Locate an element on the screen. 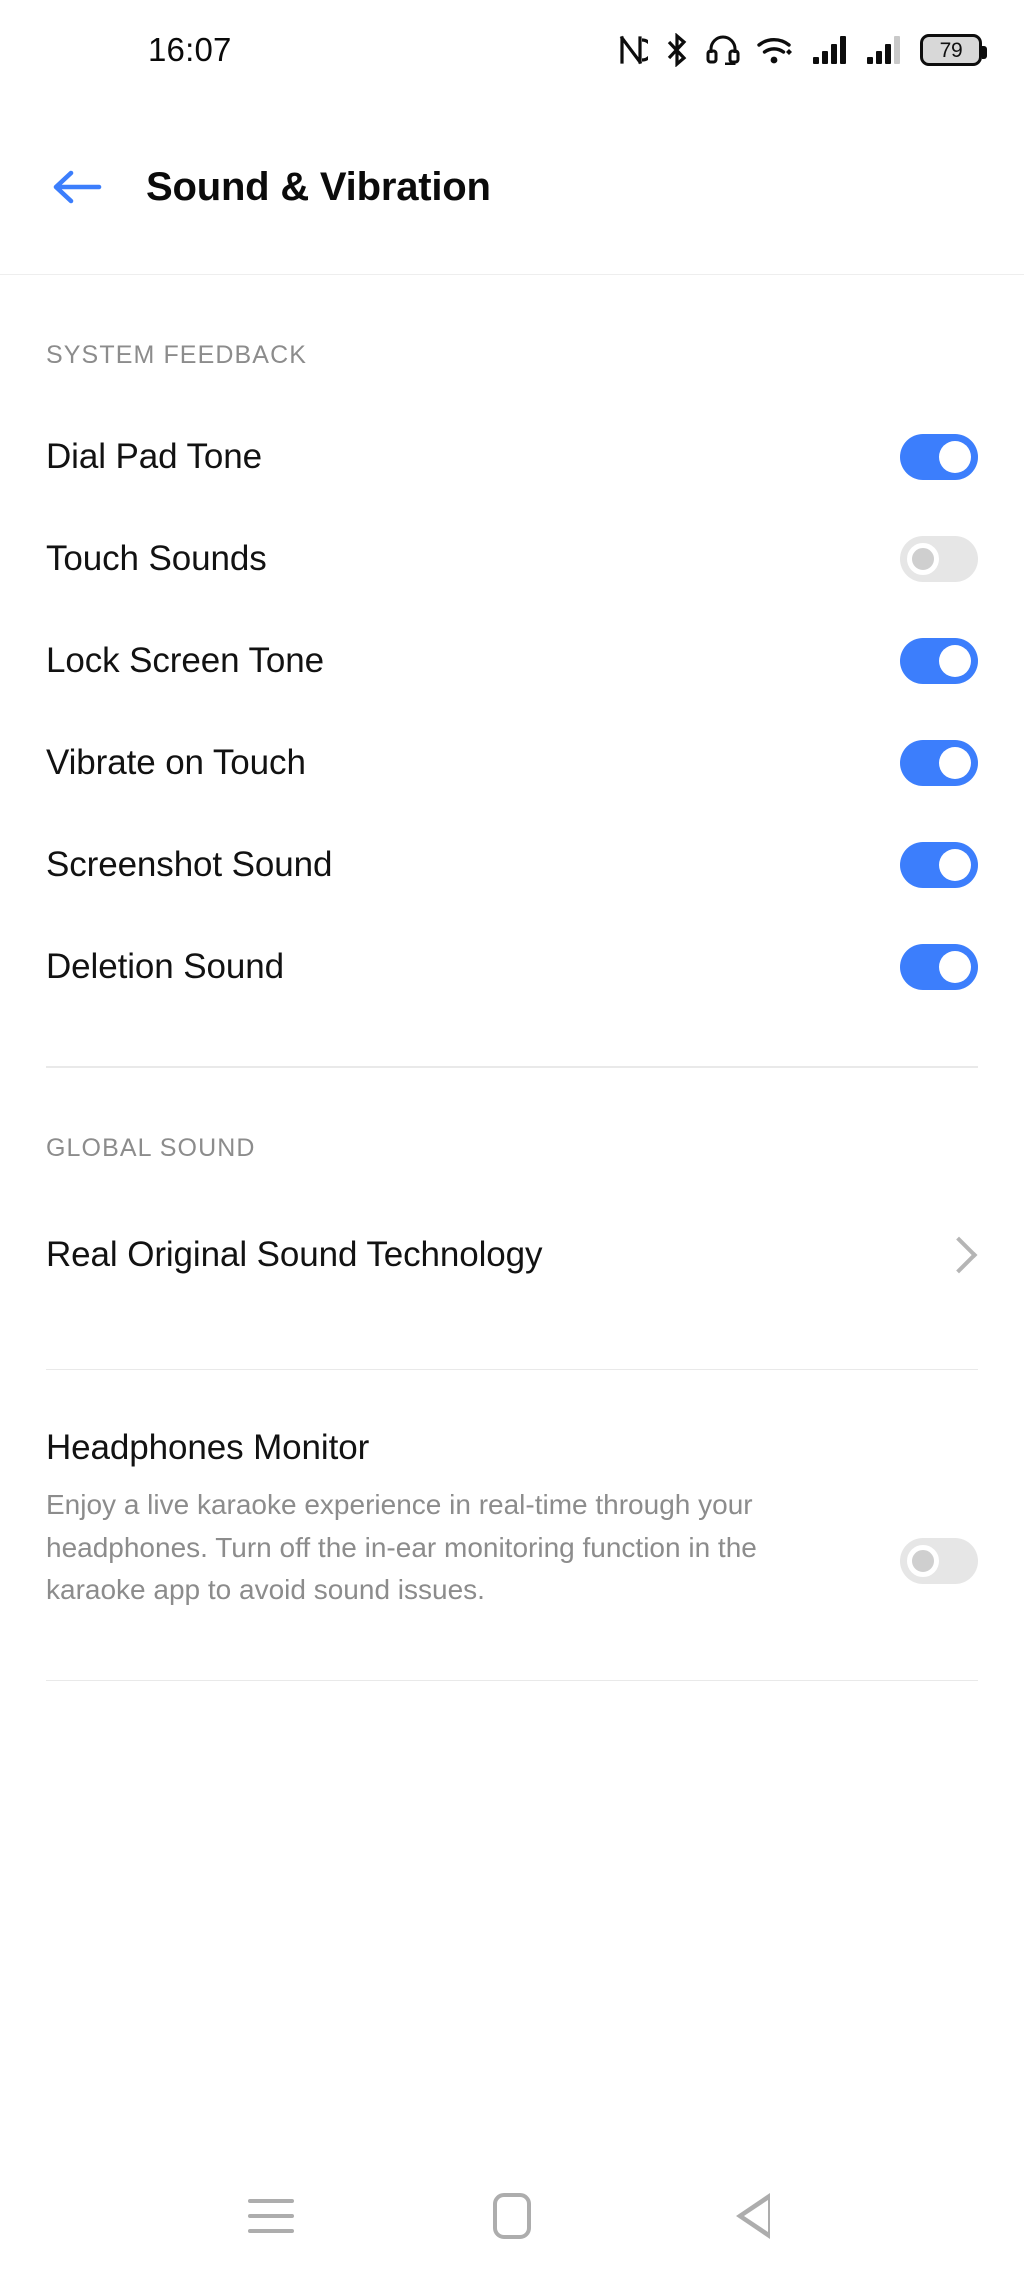 The width and height of the screenshot is (1024, 2276). status-bar: 16:07 79 is located at coordinates (512, 50).